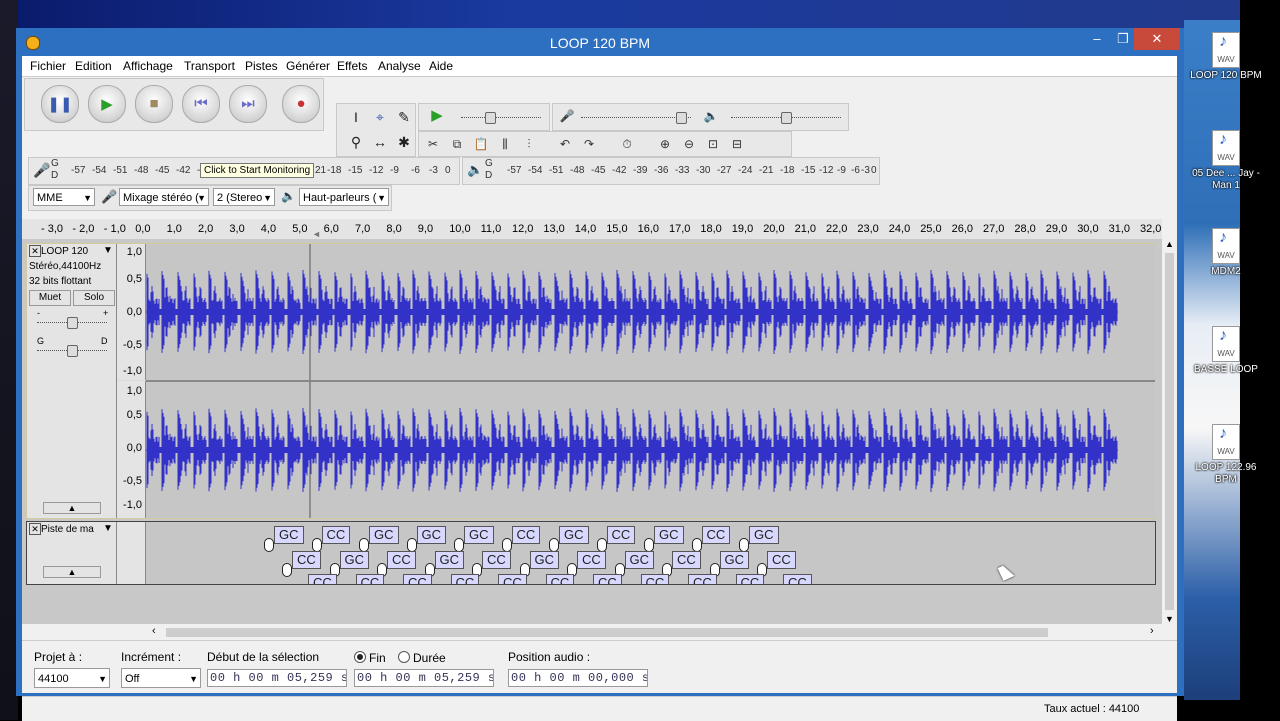  What do you see at coordinates (64, 197) in the screenshot?
I see `audio-host-select: MME ▼` at bounding box center [64, 197].